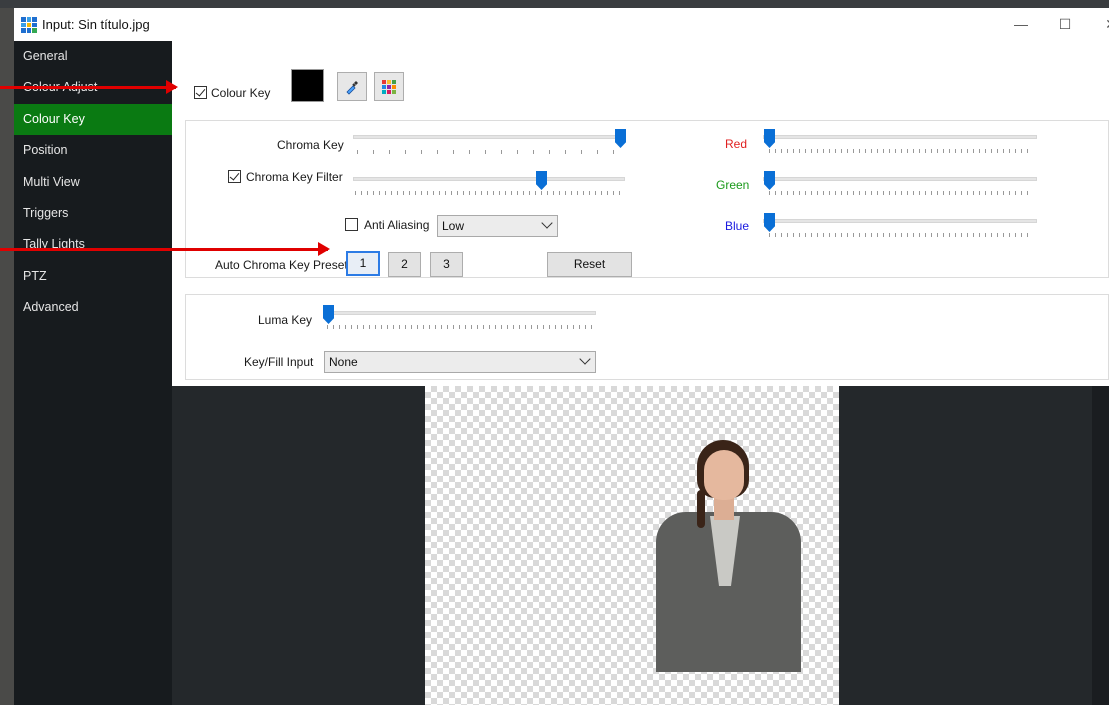 Image resolution: width=1109 pixels, height=705 pixels. Describe the element at coordinates (93, 150) in the screenshot. I see `sidebar-item-position: Position` at that location.